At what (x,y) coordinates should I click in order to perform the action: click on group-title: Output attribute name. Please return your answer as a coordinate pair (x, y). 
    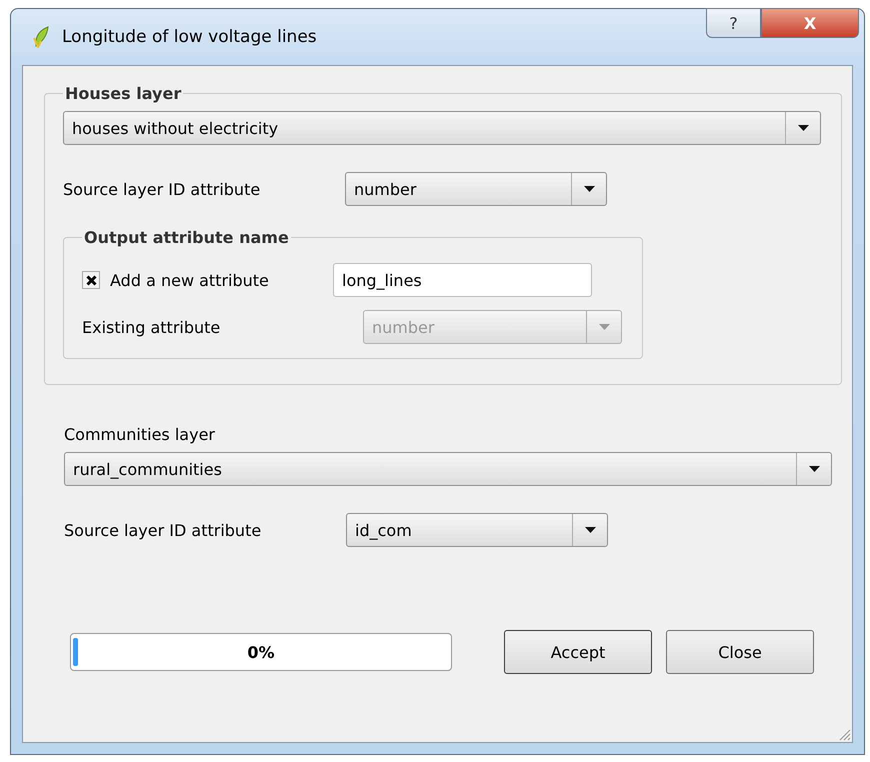
    Looking at the image, I should click on (186, 237).